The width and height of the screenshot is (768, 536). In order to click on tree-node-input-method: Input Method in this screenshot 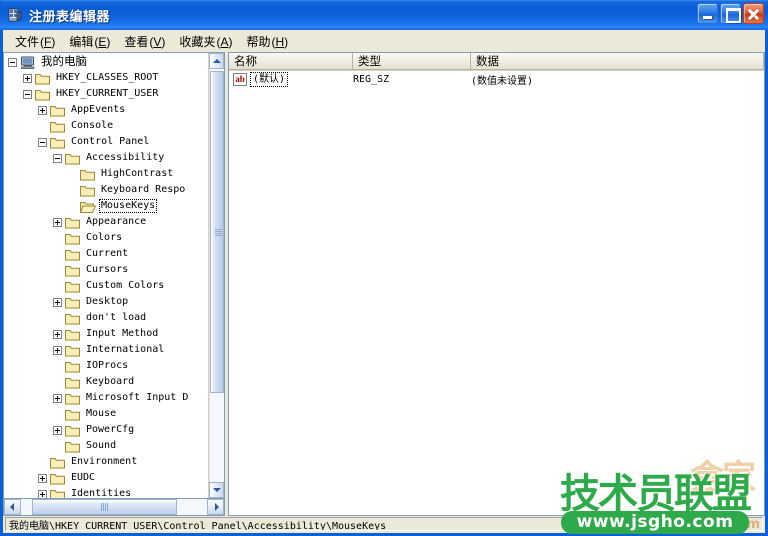, I will do `click(106, 334)`.